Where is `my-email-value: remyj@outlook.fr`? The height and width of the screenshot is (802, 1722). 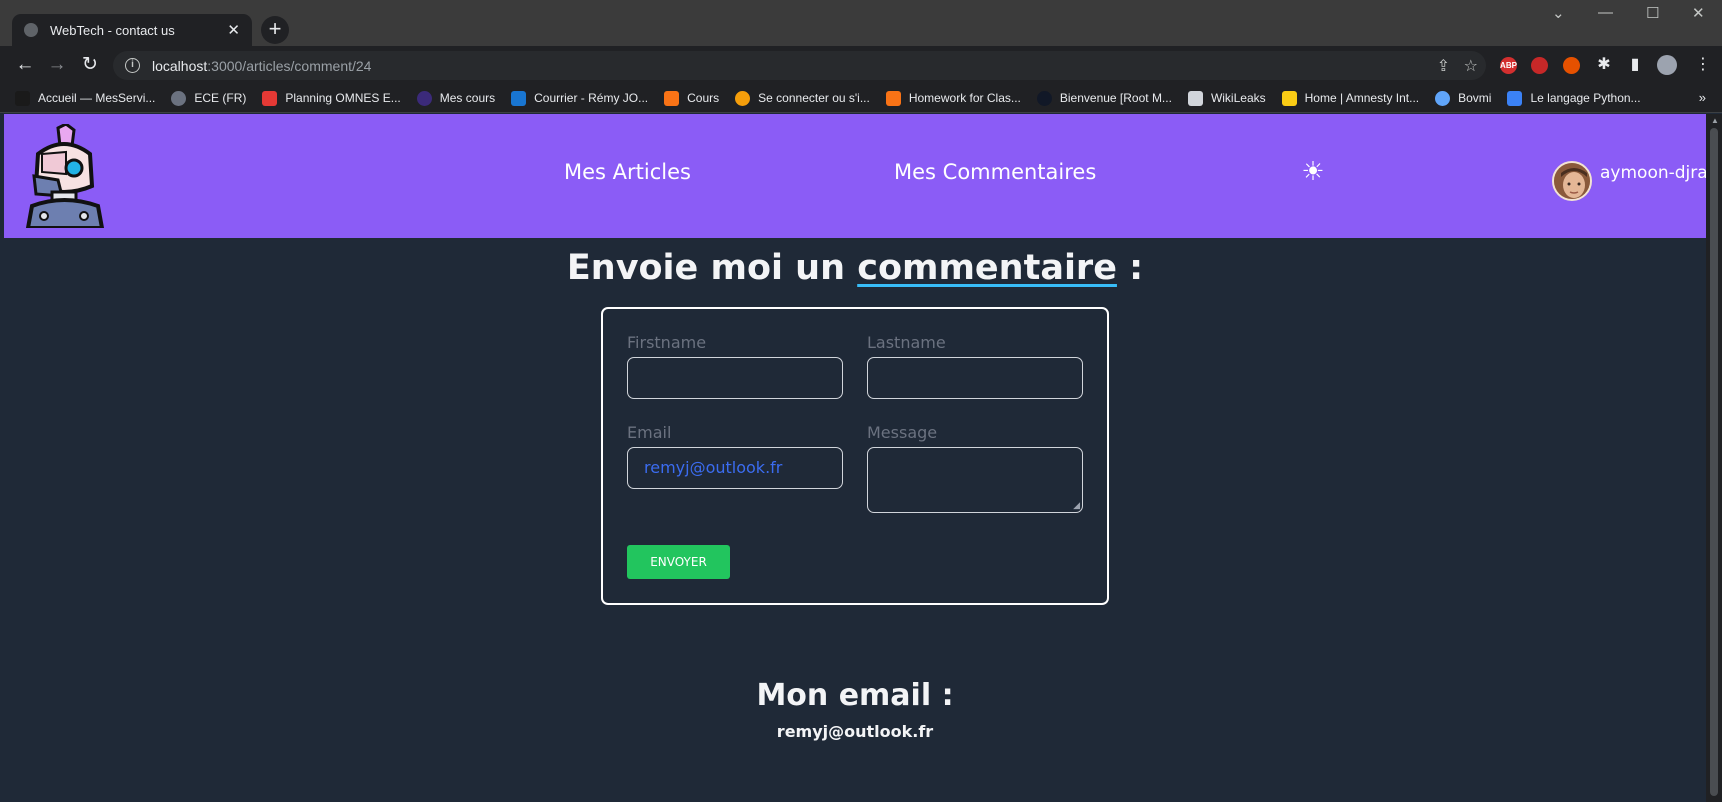
my-email-value: remyj@outlook.fr is located at coordinates (855, 731).